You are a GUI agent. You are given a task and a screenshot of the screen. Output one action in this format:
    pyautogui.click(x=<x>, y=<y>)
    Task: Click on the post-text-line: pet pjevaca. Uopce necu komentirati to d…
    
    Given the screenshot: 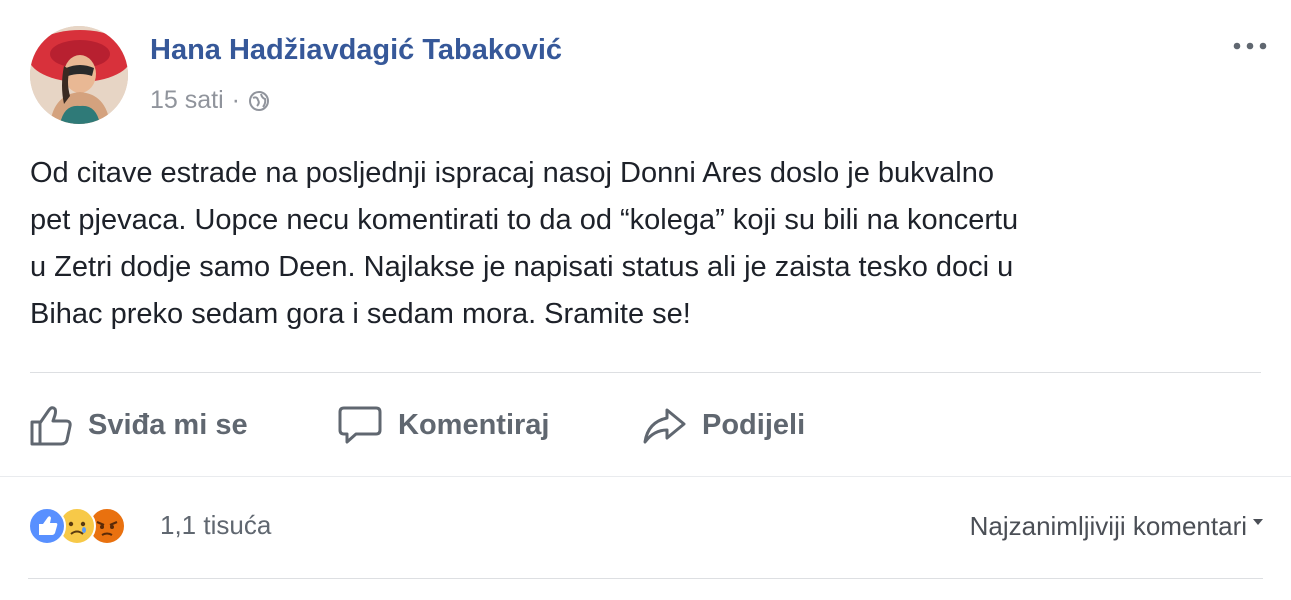 What is the action you would take?
    pyautogui.click(x=524, y=220)
    